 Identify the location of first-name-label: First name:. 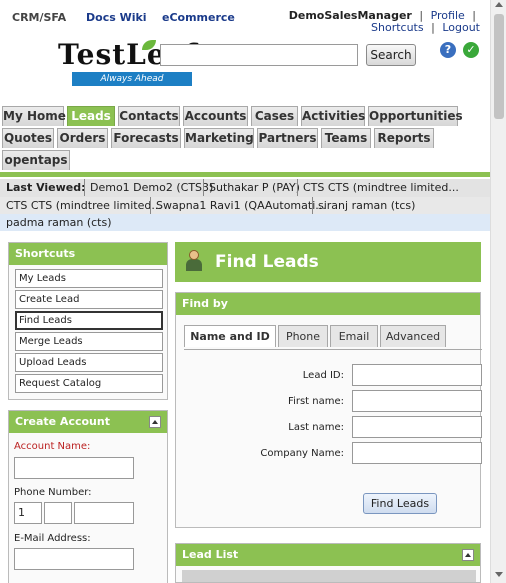
(316, 401).